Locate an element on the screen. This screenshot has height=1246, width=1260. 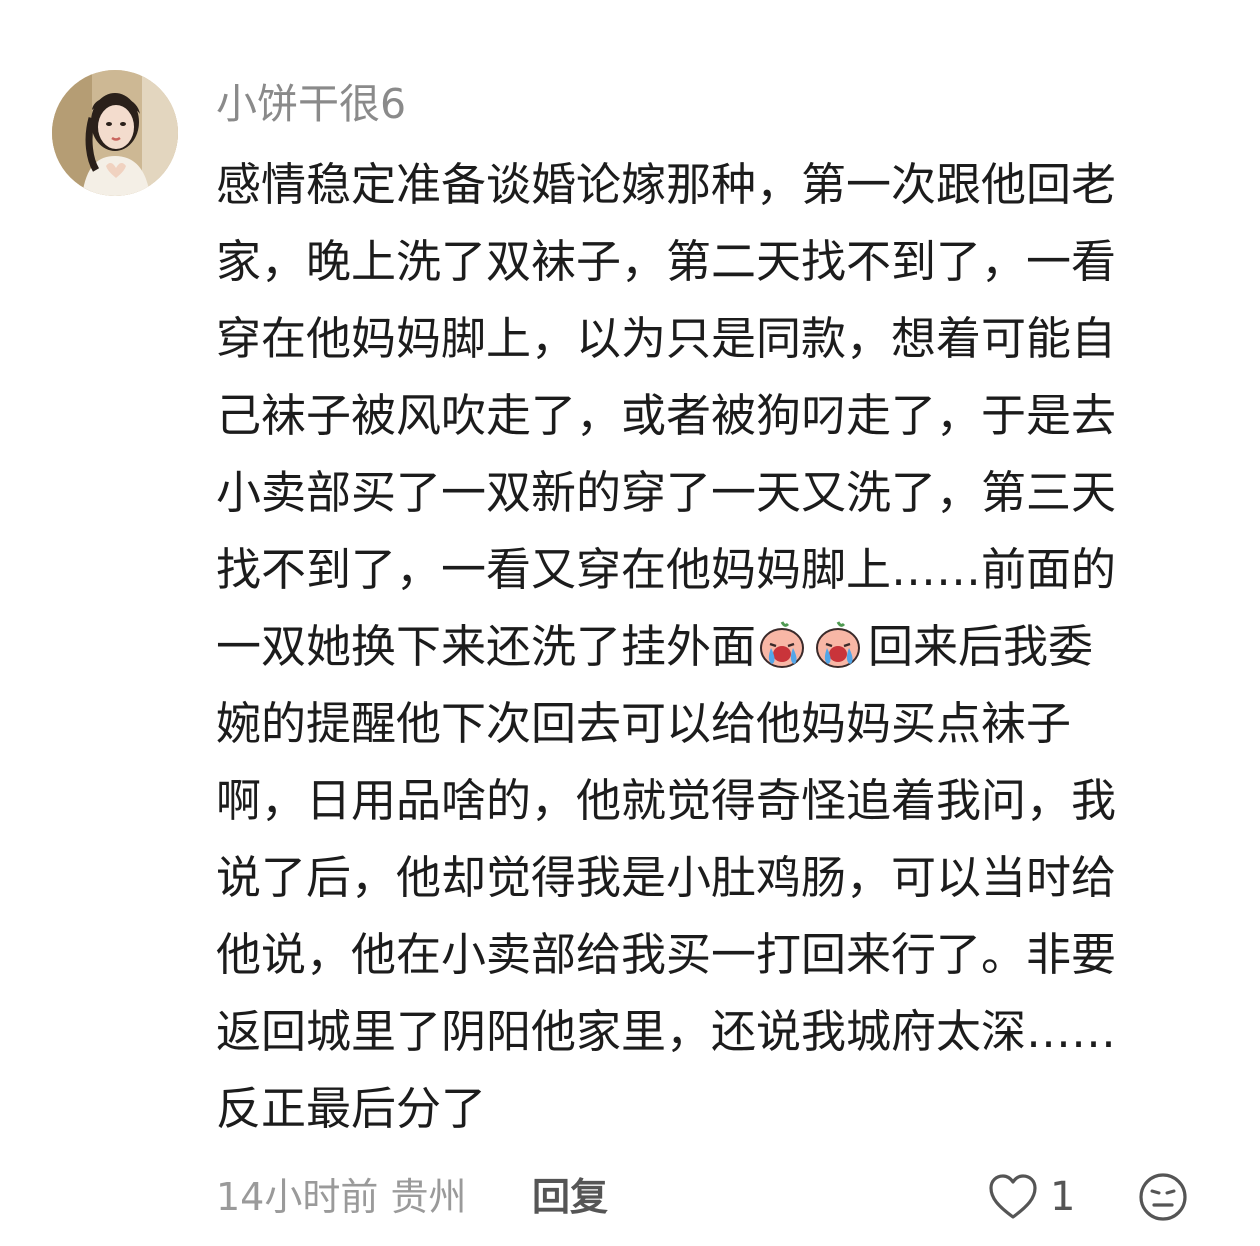
comment-line: 感情稳定准备谈婚论嫁那种，第一次跟他回老 is located at coordinates (666, 184).